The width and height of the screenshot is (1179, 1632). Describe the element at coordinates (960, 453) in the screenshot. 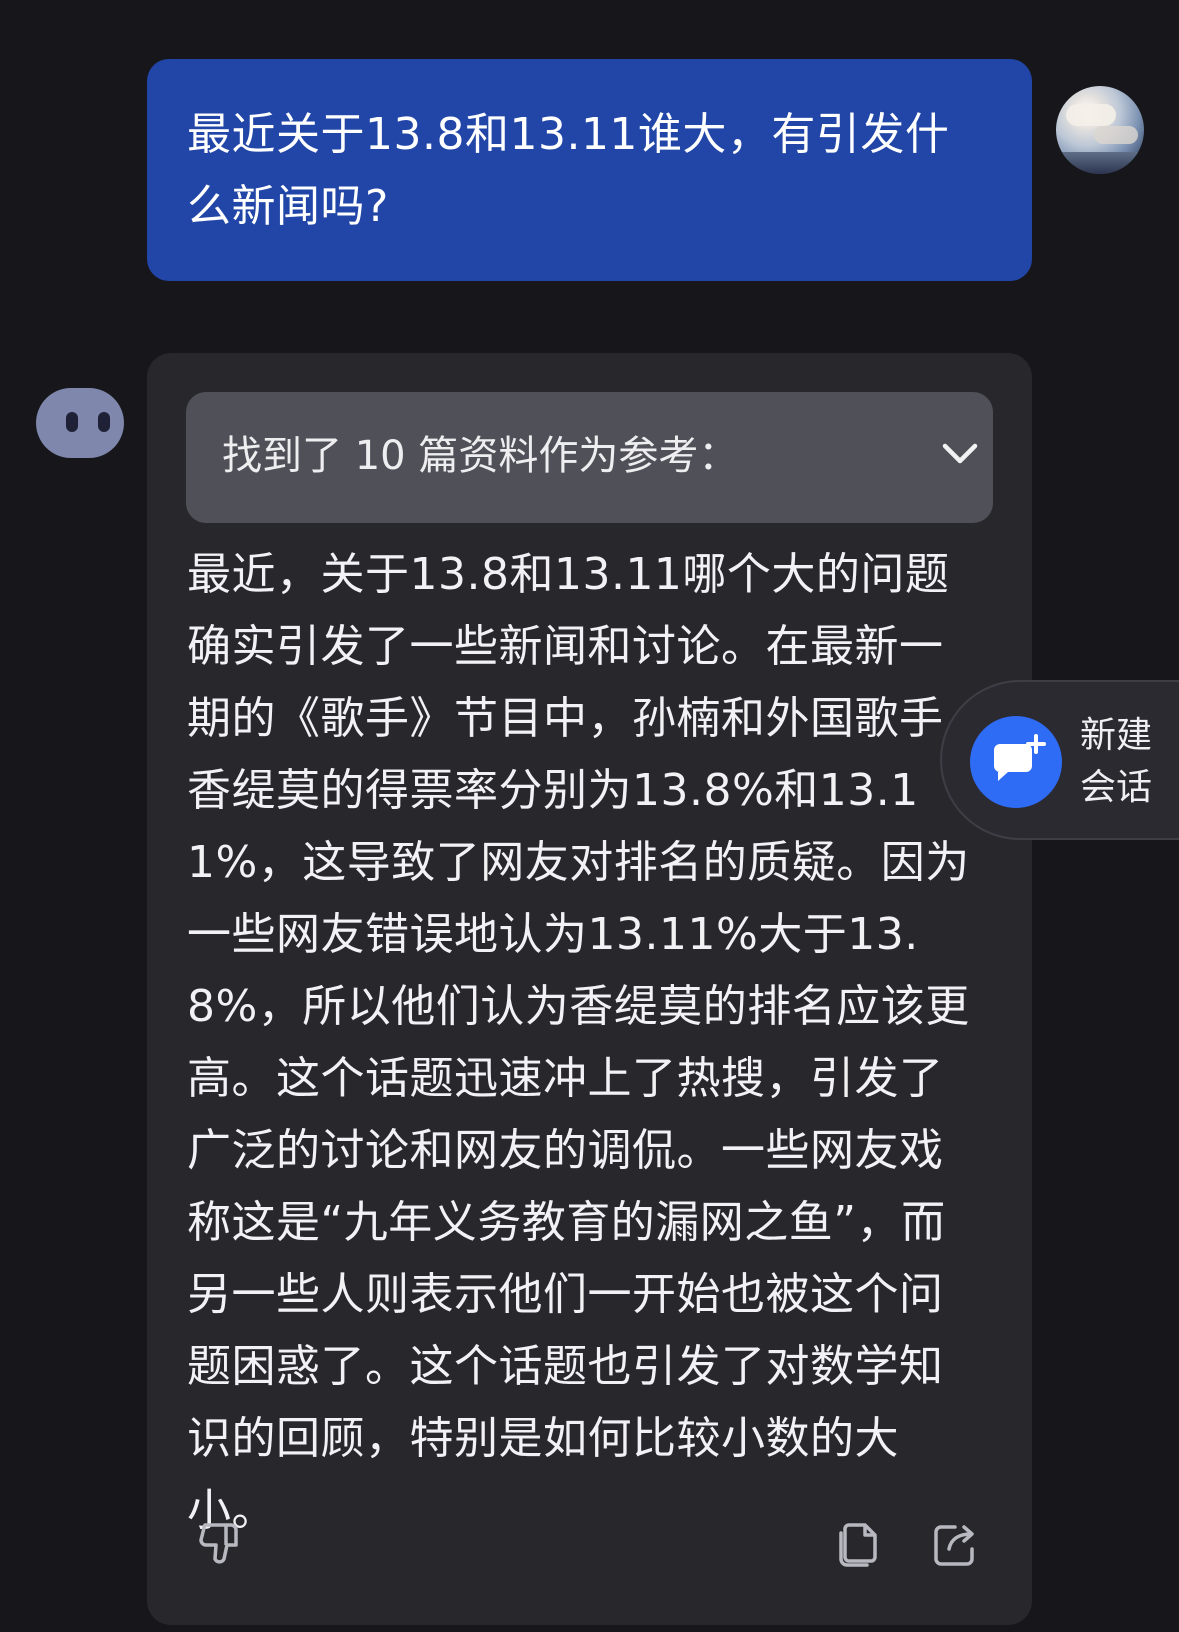

I see `chevron-down-icon` at that location.